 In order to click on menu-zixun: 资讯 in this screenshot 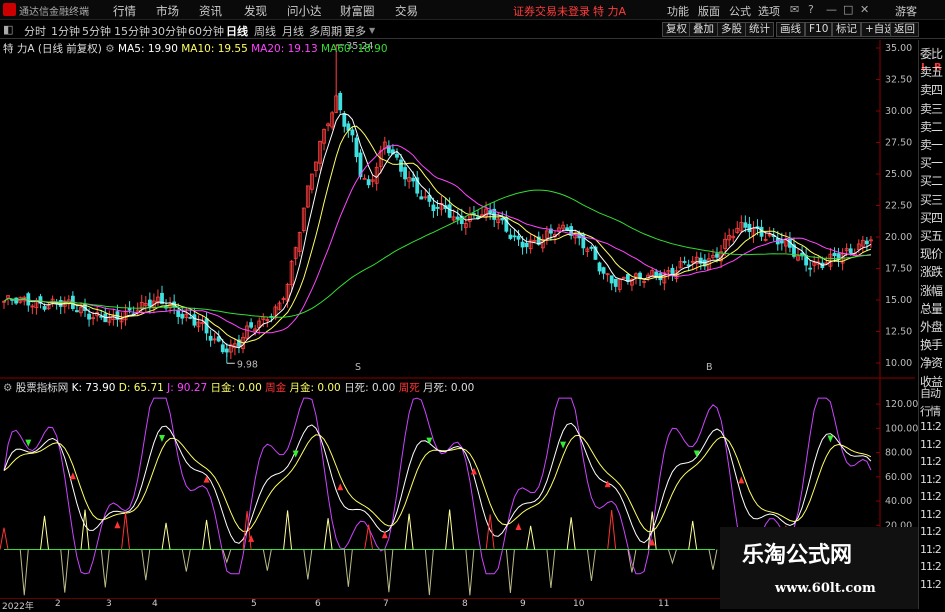, I will do `click(210, 11)`.